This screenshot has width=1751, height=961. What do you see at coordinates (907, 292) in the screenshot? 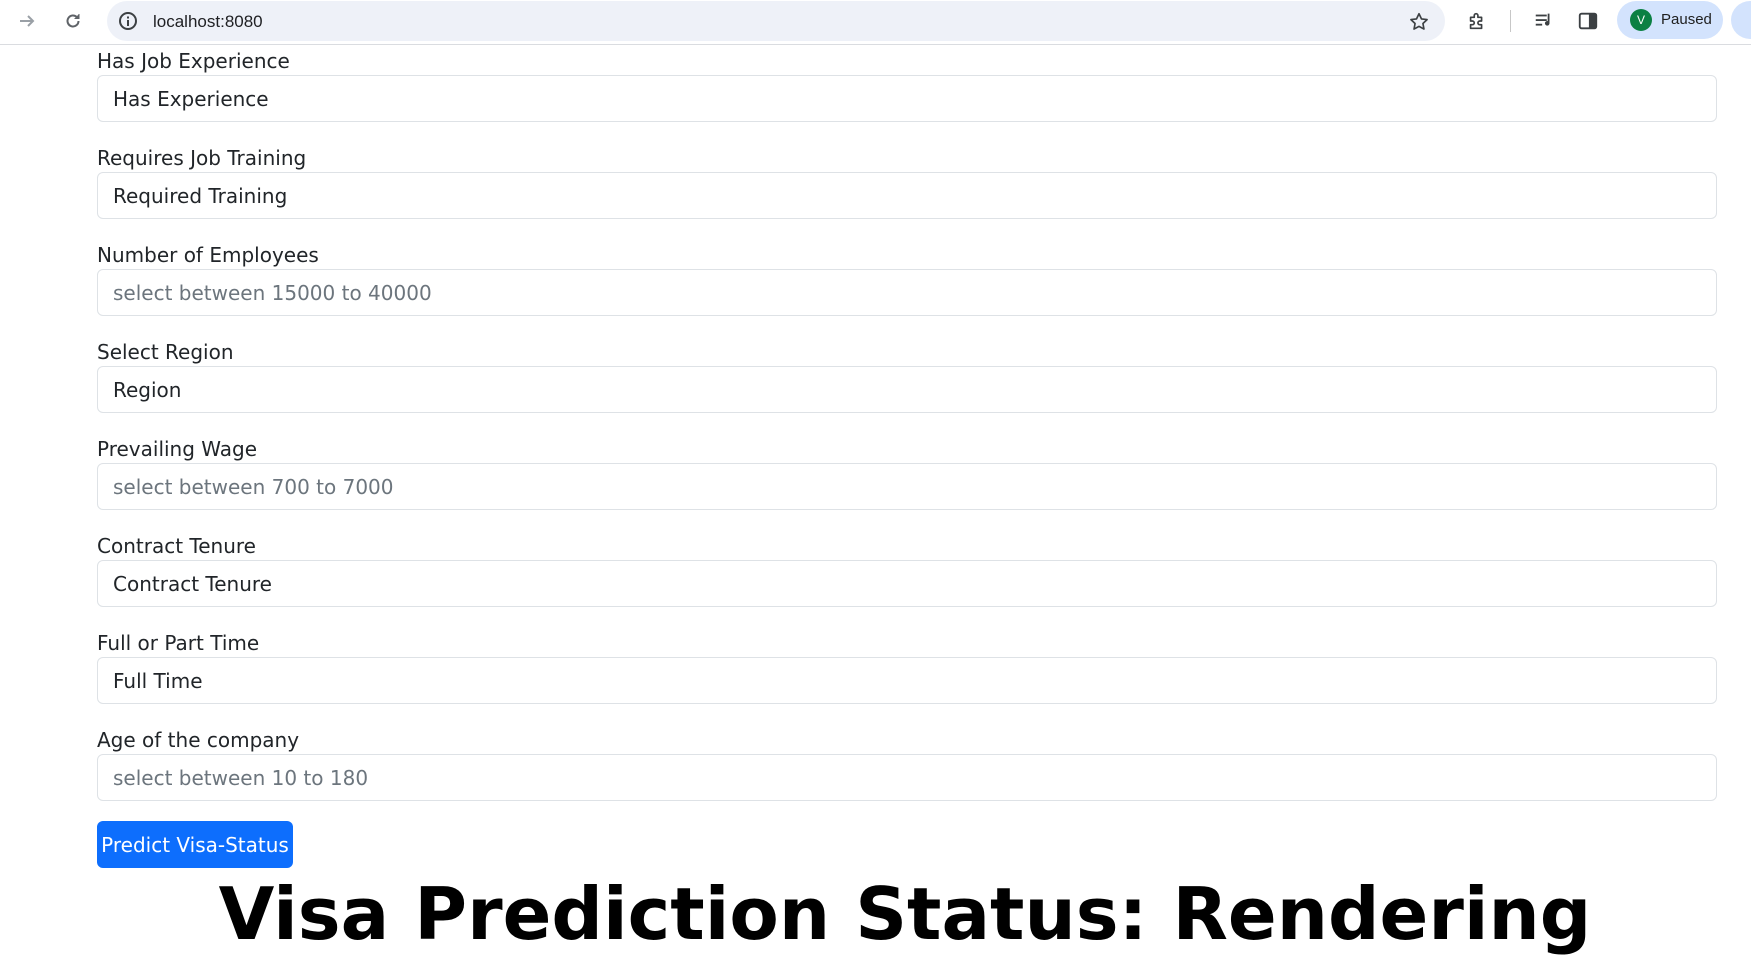
I see `num-employees-input: select between 15000 to 40000` at bounding box center [907, 292].